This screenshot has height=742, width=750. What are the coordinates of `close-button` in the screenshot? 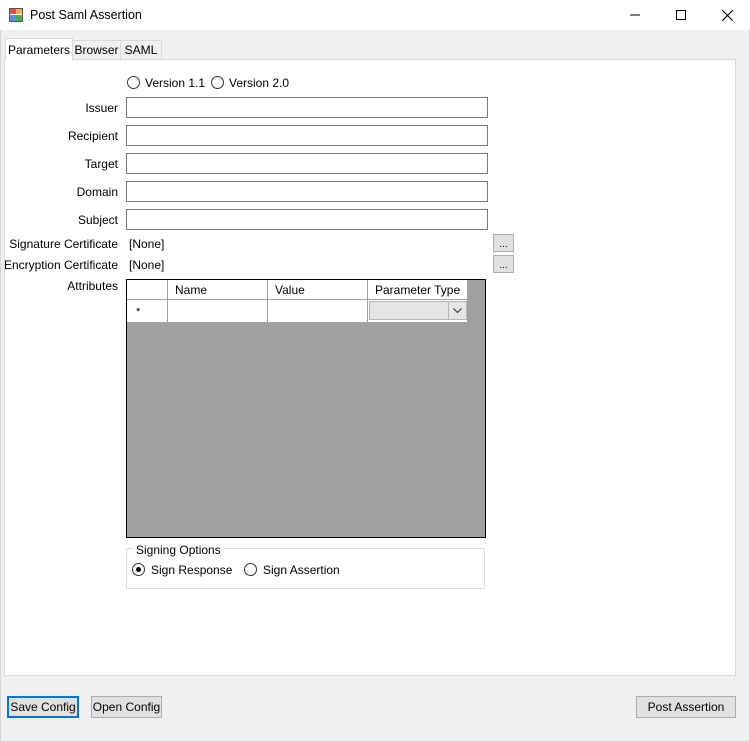 It's located at (727, 15).